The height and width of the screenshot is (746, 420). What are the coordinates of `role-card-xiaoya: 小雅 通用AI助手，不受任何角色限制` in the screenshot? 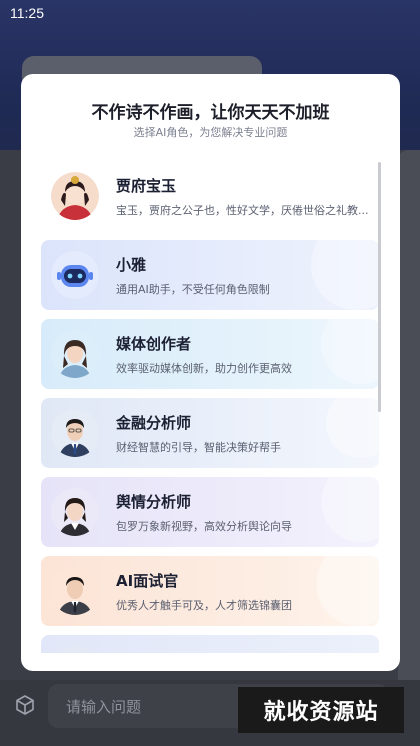 It's located at (210, 275).